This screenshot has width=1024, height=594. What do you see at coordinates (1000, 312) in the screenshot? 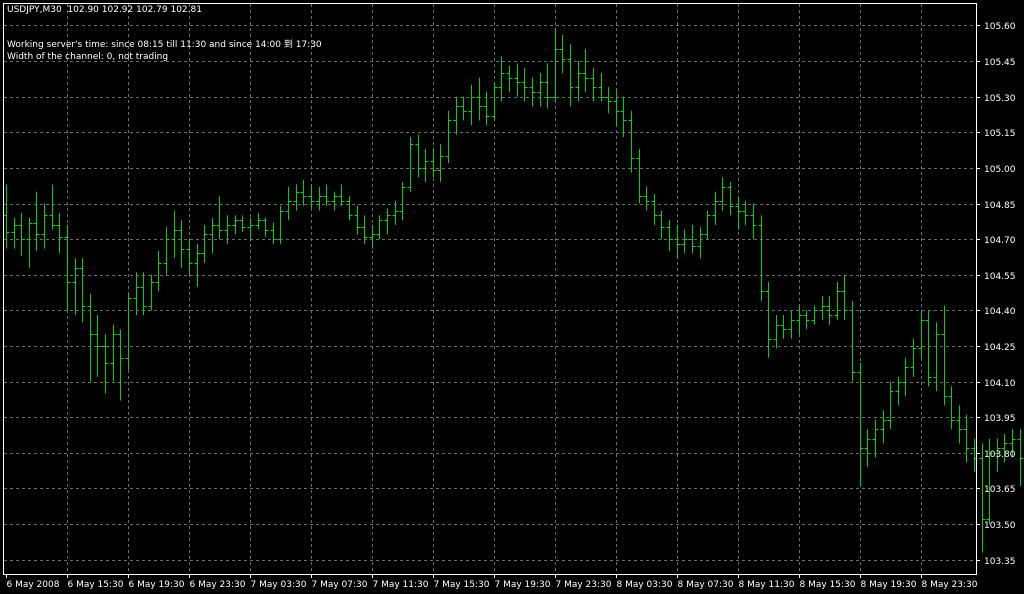
I see `price-tick-label: 104.40` at bounding box center [1000, 312].